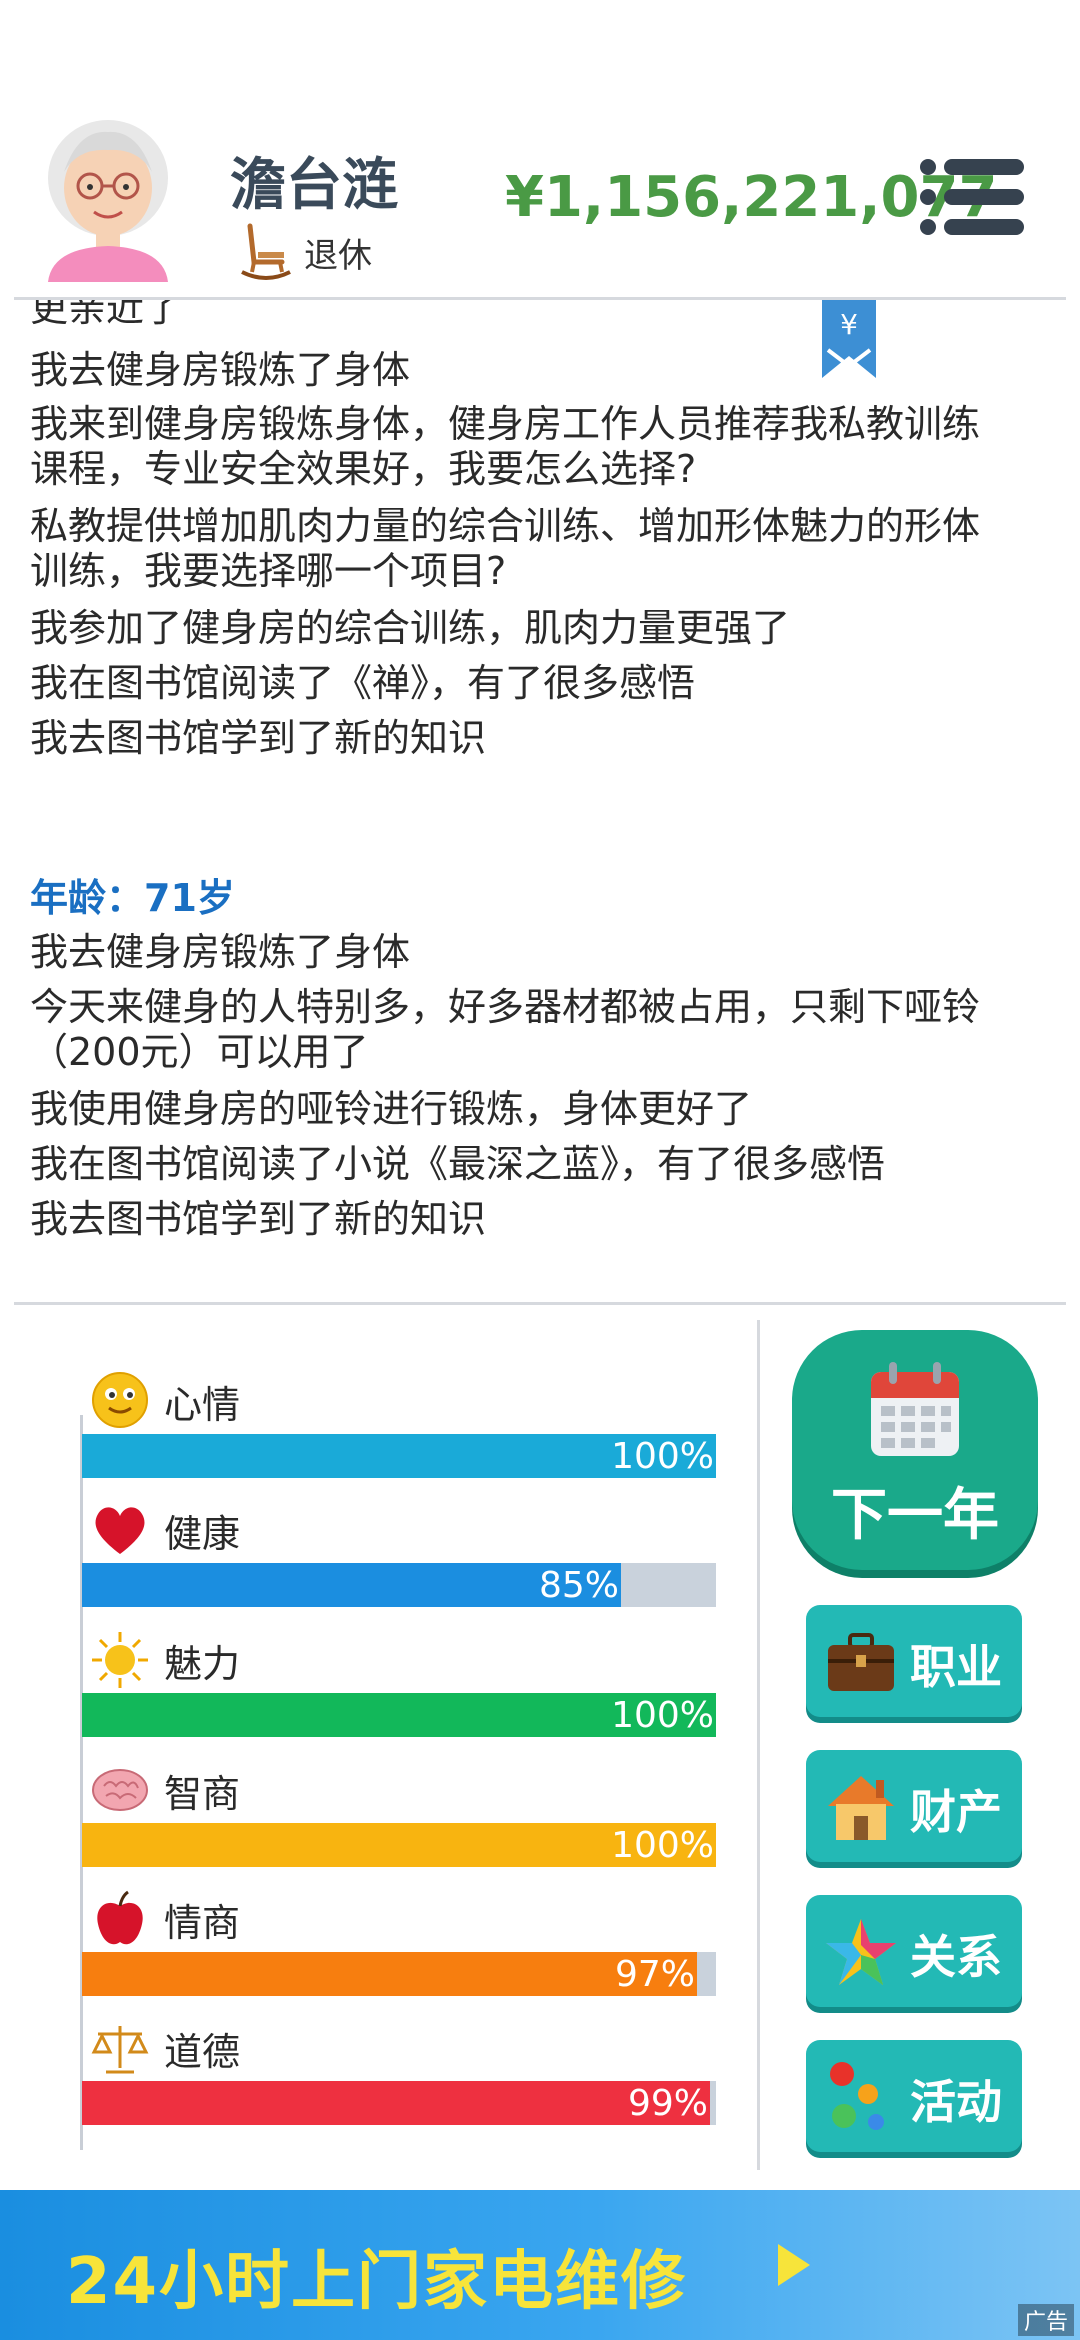  Describe the element at coordinates (377, 2282) in the screenshot. I see `ad-text: 24小时上门家电维修` at that location.